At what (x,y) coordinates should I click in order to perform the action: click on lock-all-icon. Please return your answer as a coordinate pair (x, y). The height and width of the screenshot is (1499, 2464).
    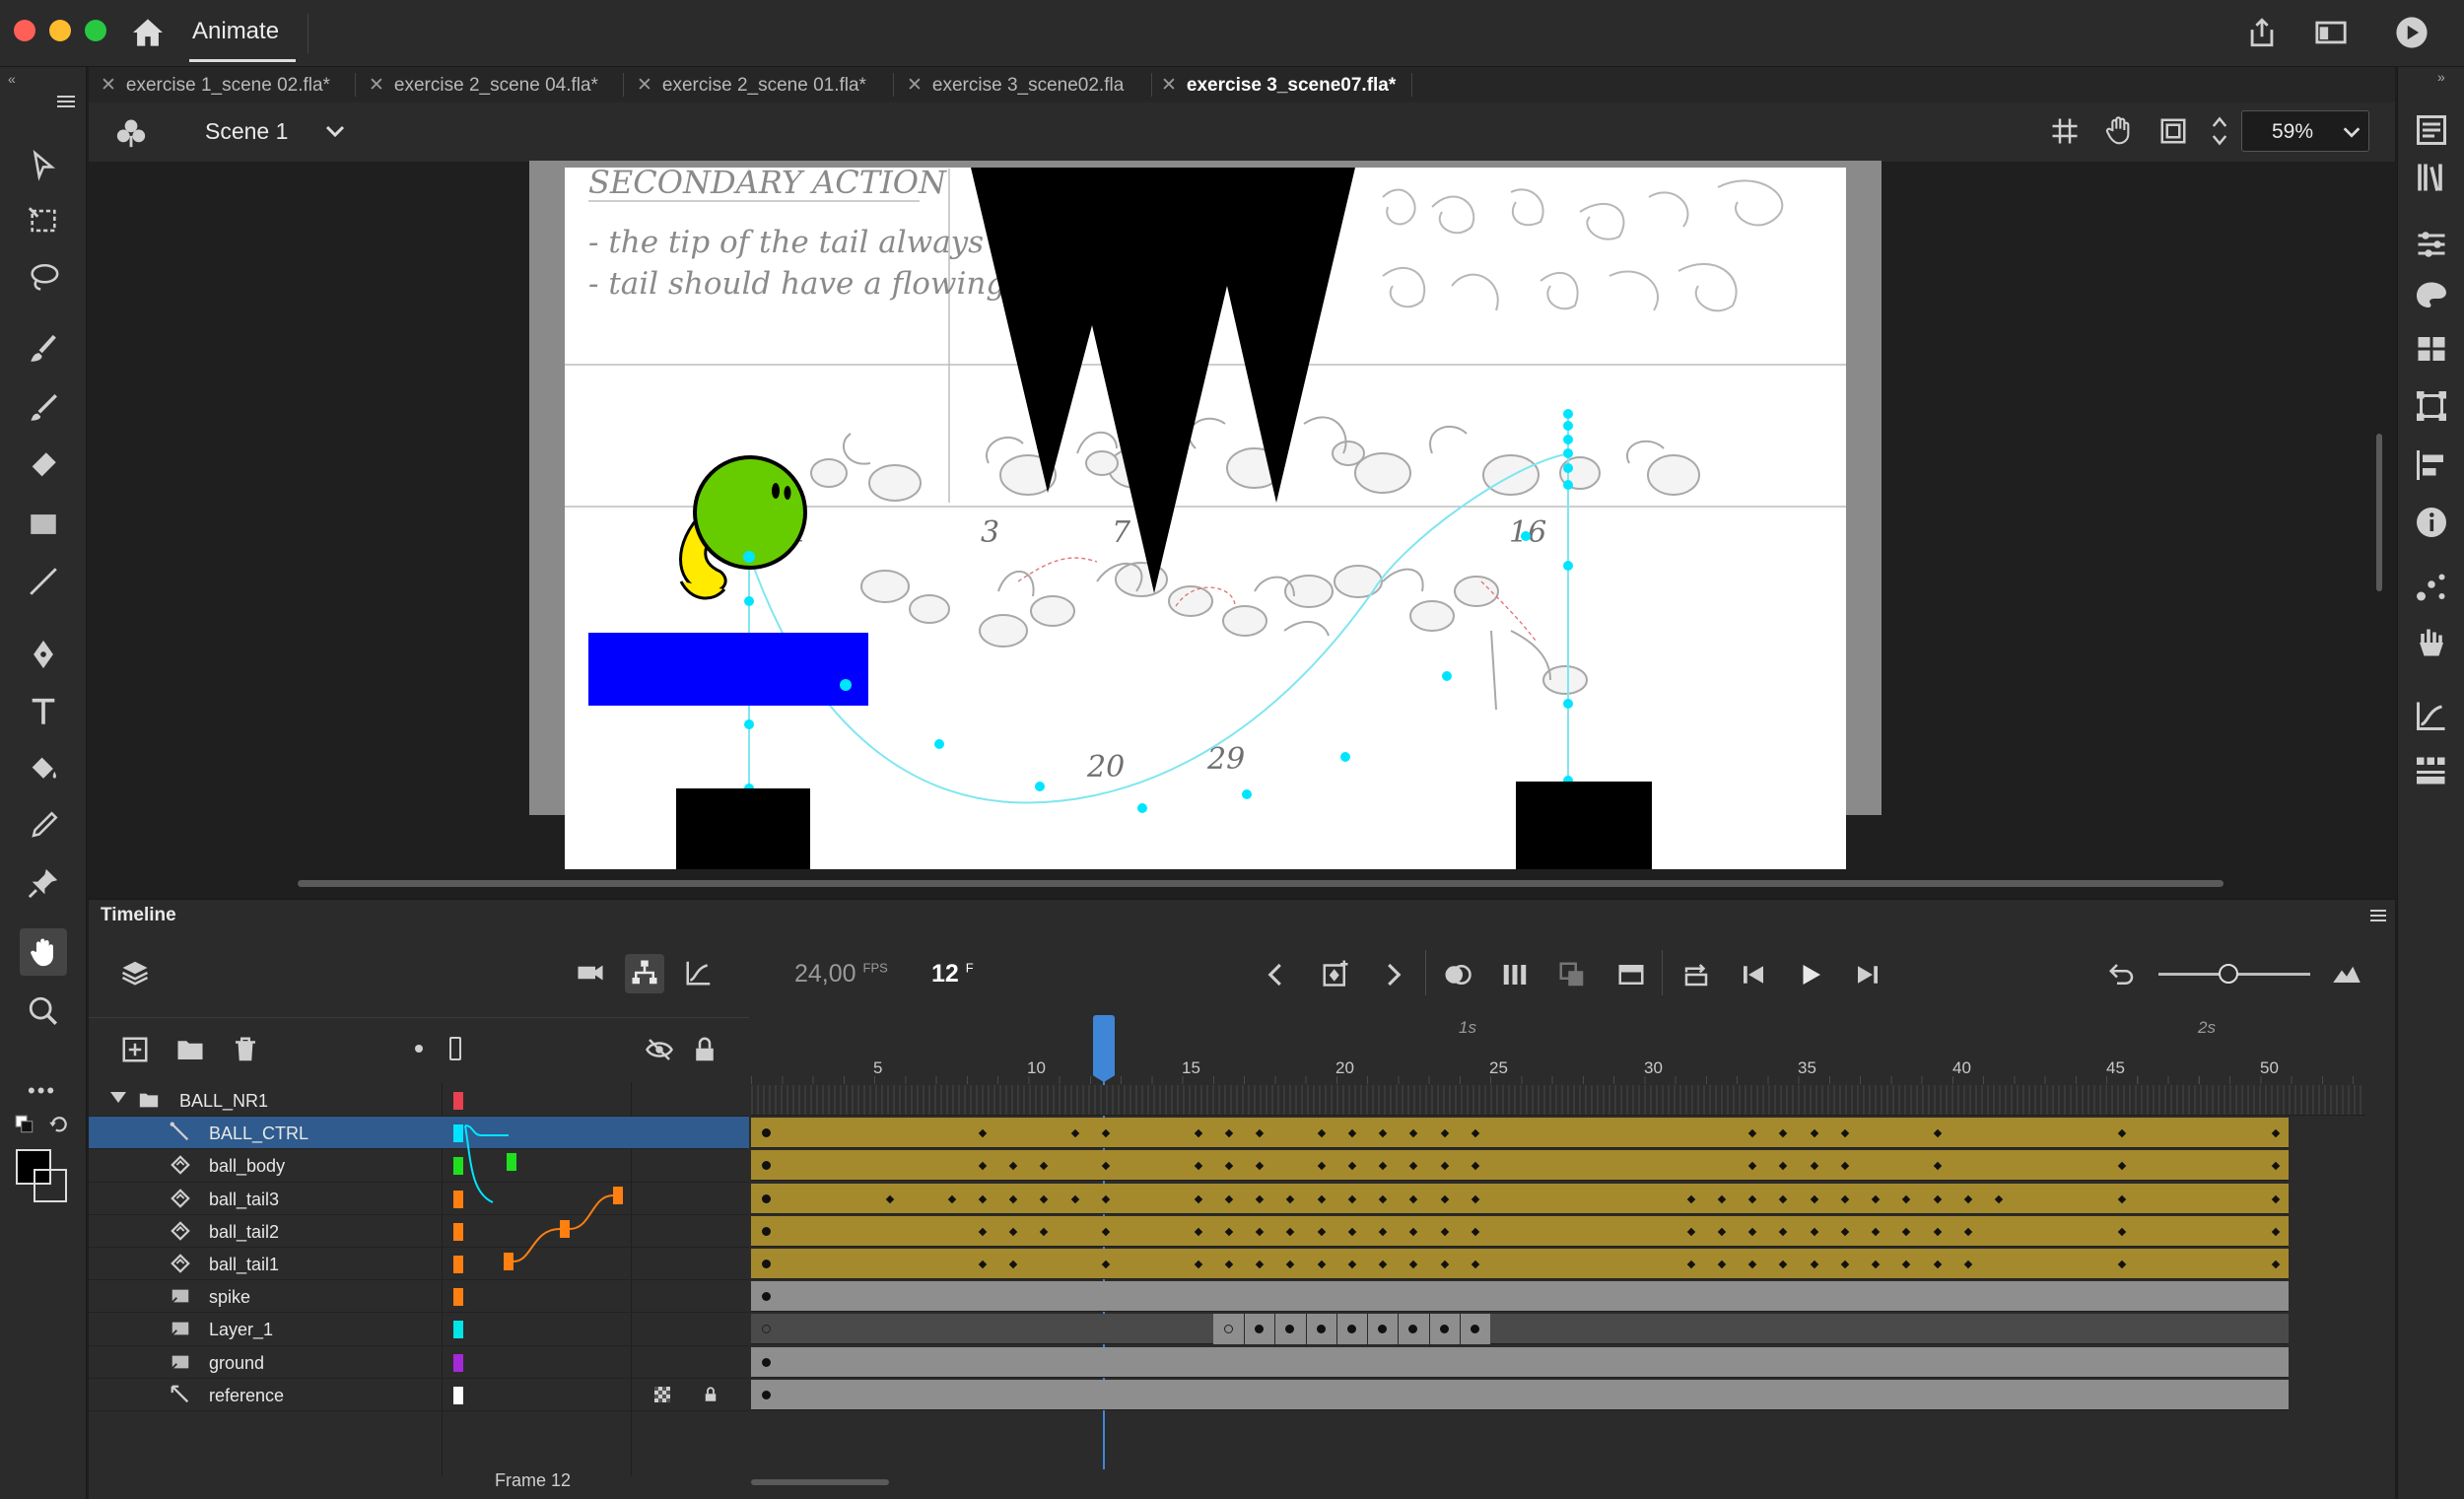
    Looking at the image, I should click on (704, 1052).